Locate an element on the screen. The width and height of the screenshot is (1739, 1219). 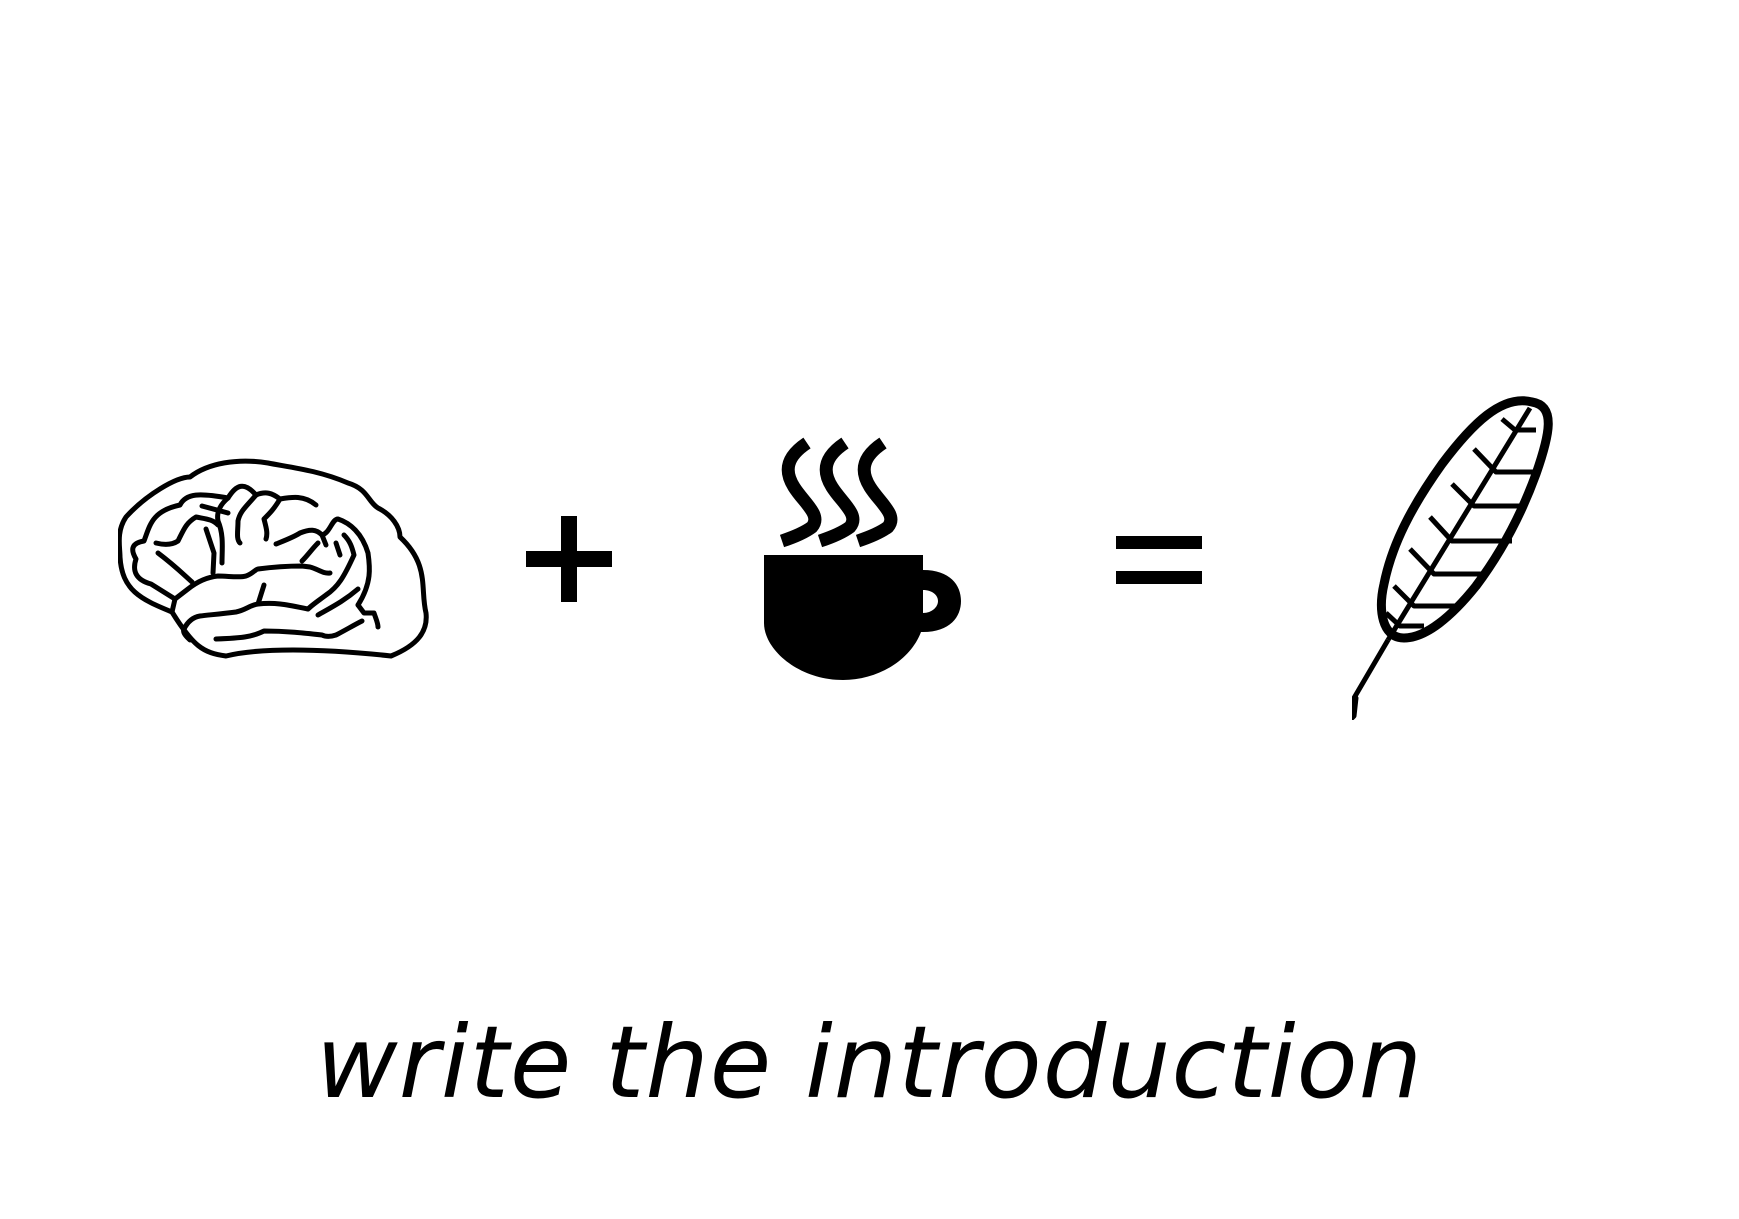
coffee-icon is located at coordinates (862, 558).